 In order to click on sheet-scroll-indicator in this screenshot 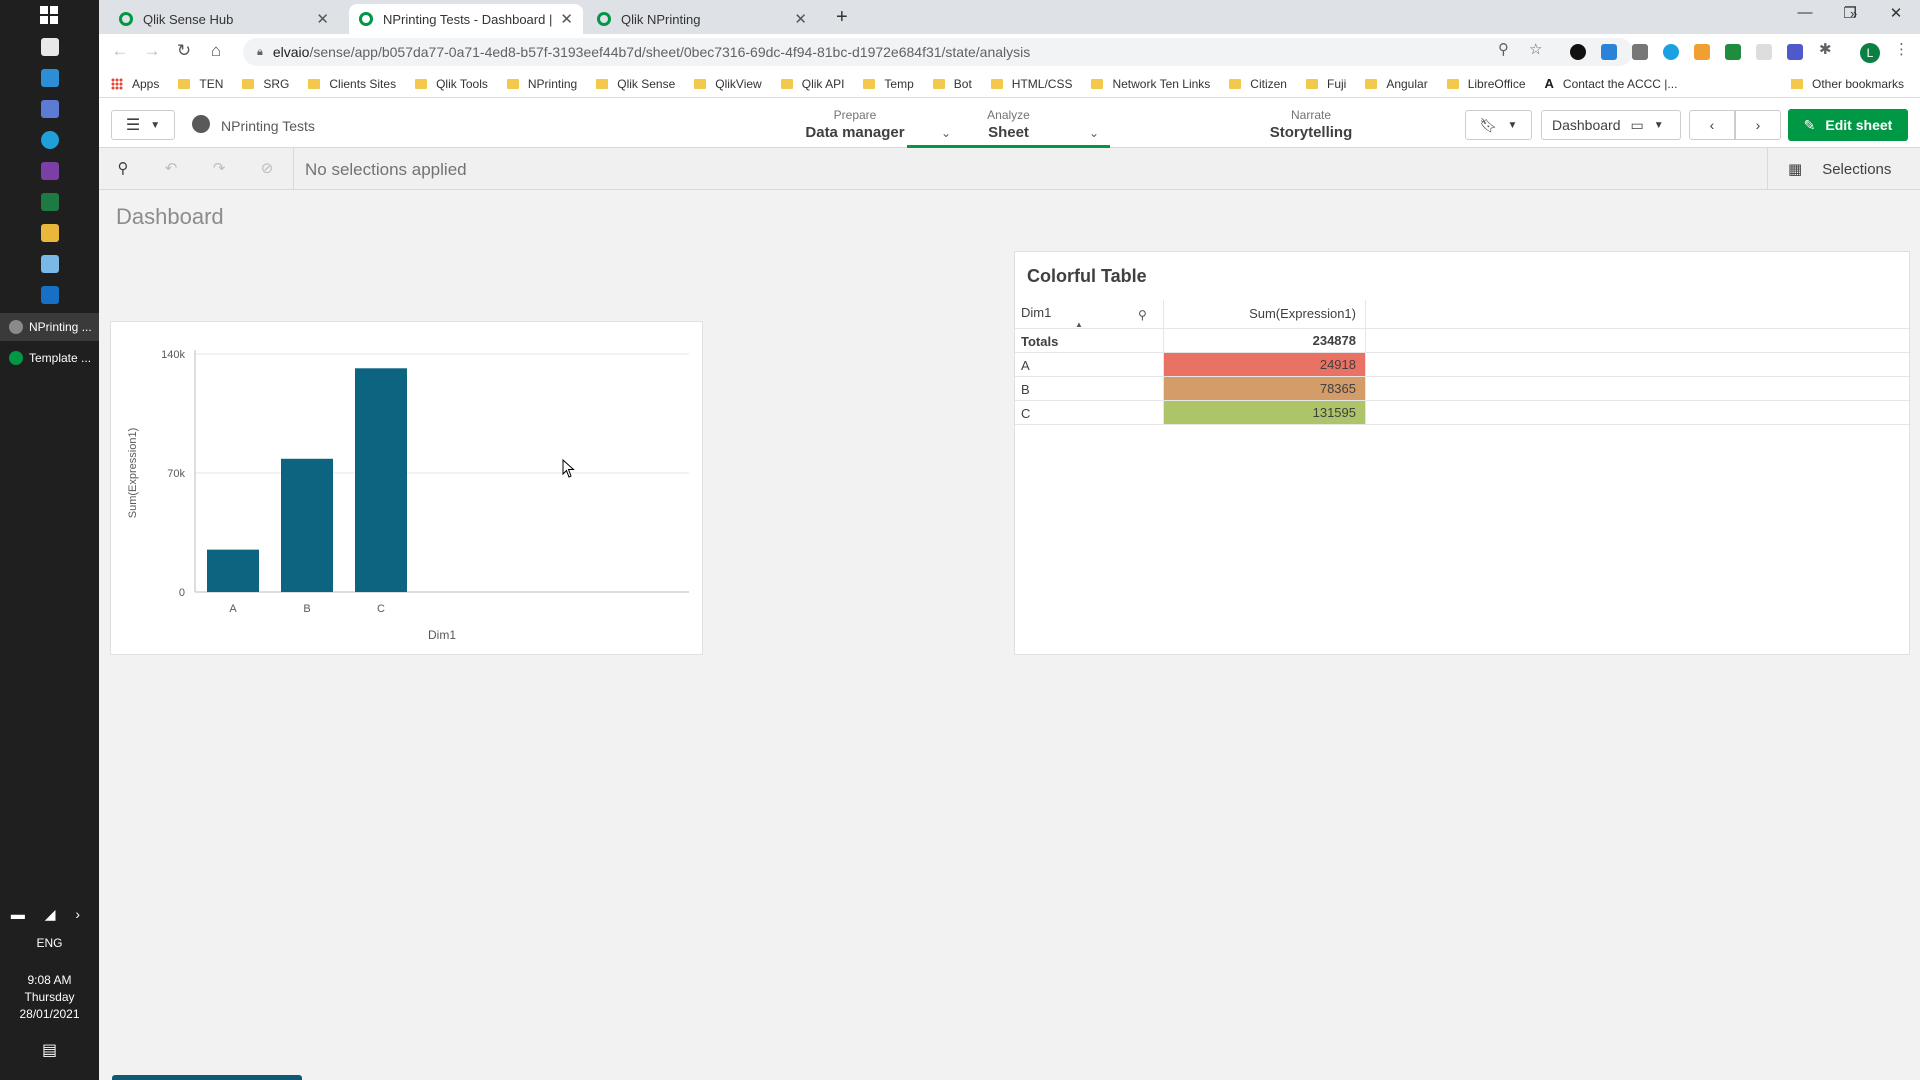, I will do `click(207, 1077)`.